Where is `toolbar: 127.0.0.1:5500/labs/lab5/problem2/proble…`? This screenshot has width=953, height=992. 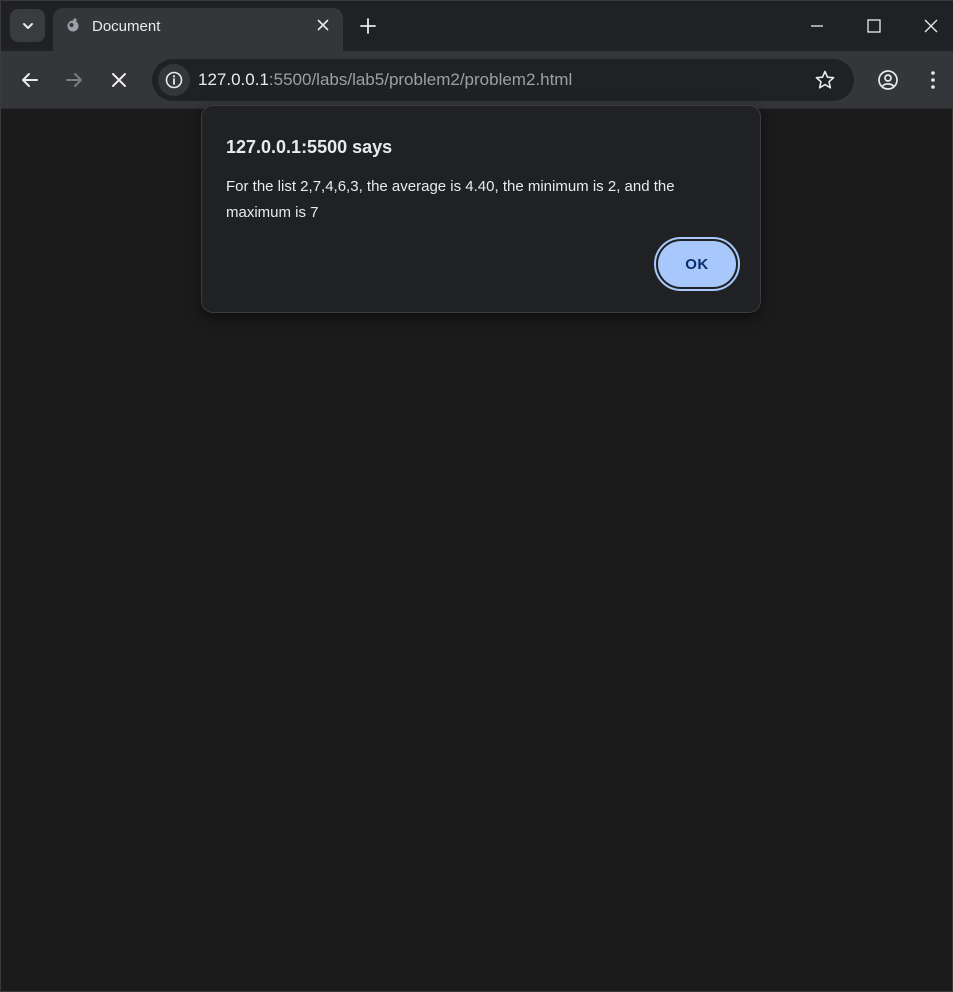 toolbar: 127.0.0.1:5500/labs/lab5/problem2/proble… is located at coordinates (477, 80).